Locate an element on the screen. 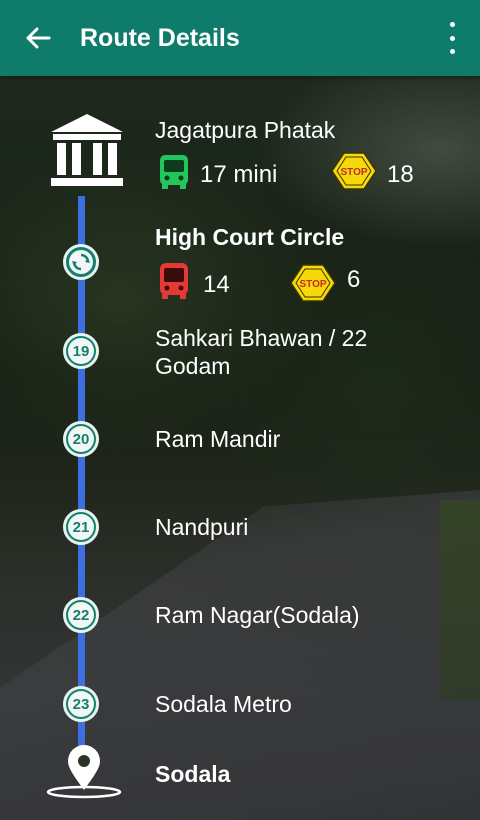 This screenshot has width=480, height=820. stop-number: 23 is located at coordinates (81, 704).